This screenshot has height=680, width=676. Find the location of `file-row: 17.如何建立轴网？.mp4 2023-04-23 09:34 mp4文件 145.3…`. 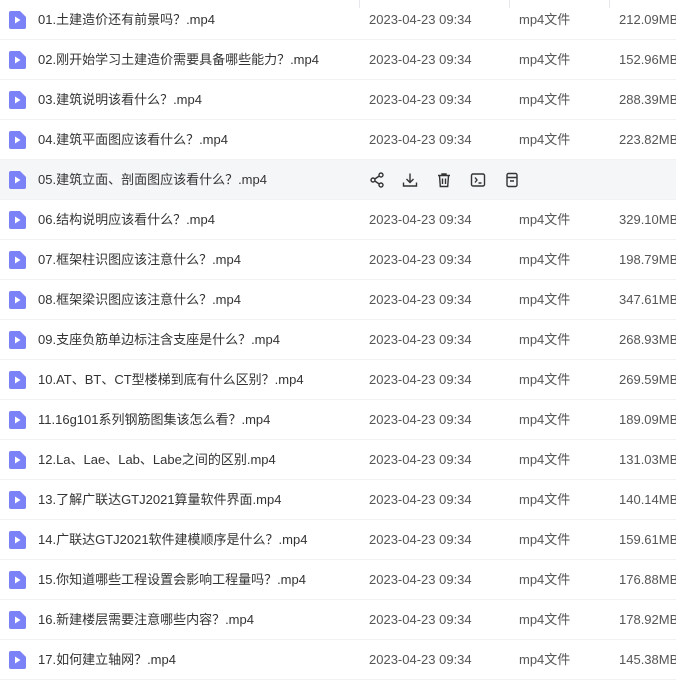

file-row: 17.如何建立轴网？.mp4 2023-04-23 09:34 mp4文件 145.3… is located at coordinates (338, 660).